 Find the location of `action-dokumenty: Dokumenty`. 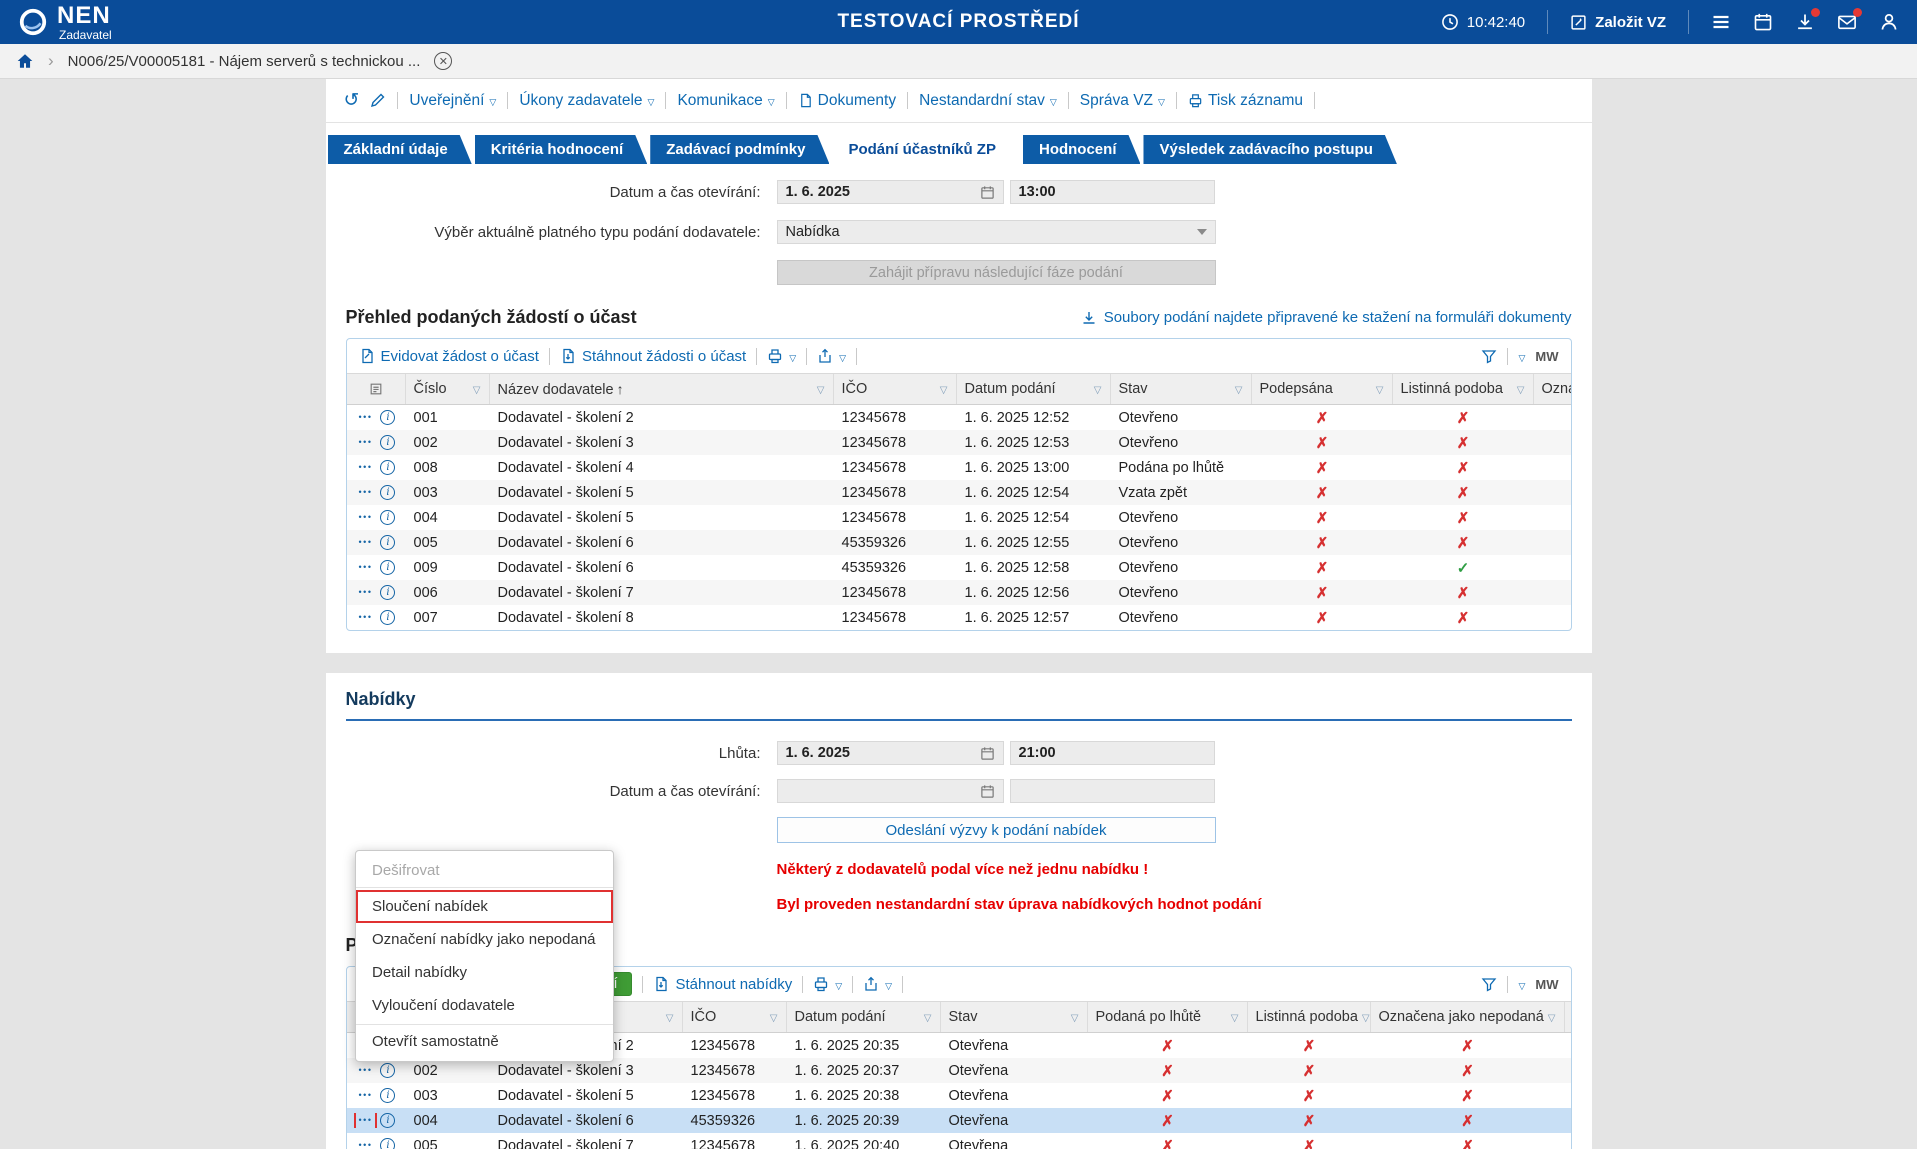

action-dokumenty: Dokumenty is located at coordinates (847, 101).